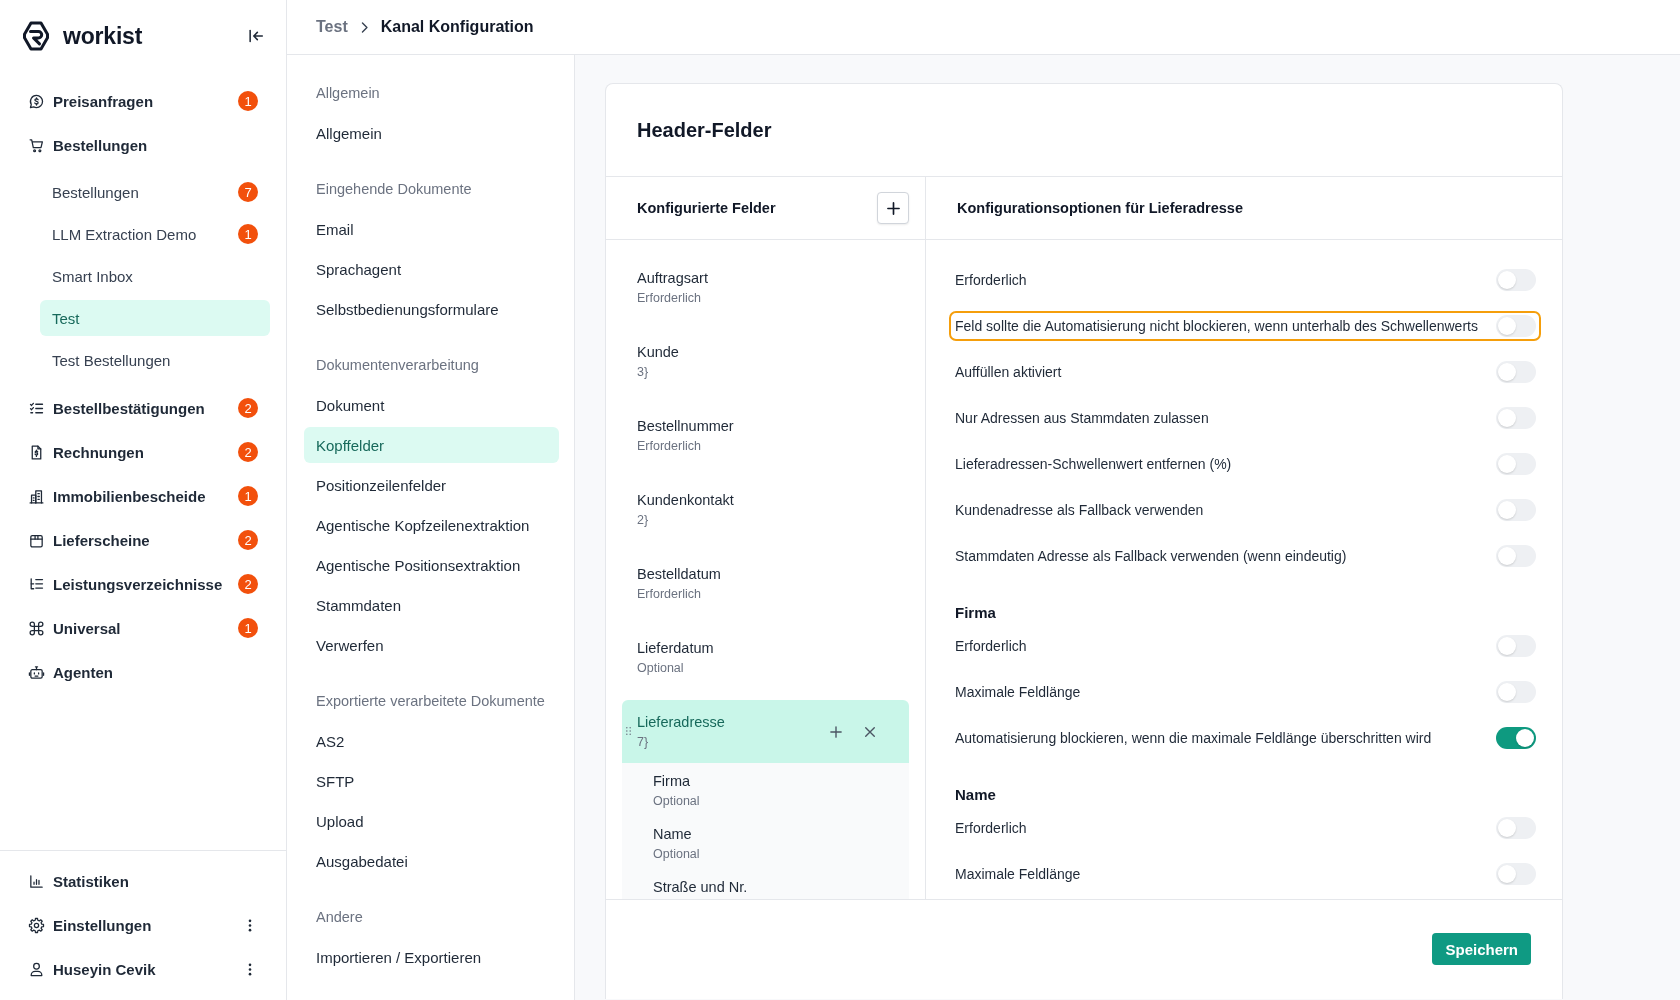  I want to click on option-row: Nur Adressen aus Stammdaten zulassen, so click(1245, 418).